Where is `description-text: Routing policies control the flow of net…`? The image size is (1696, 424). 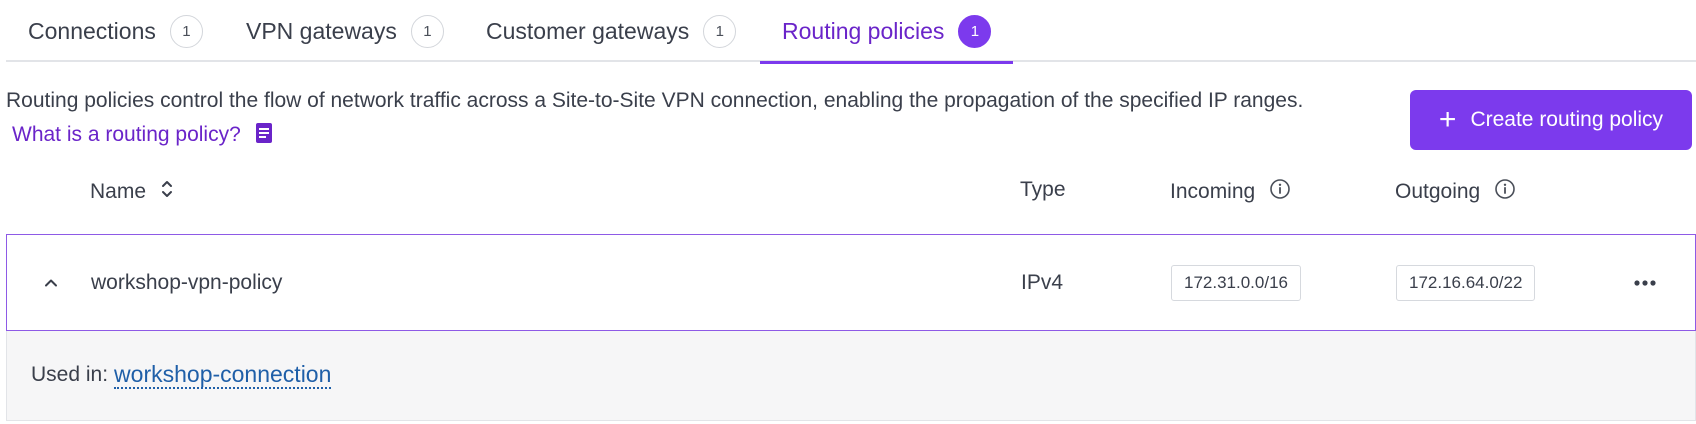
description-text: Routing policies control the flow of net… is located at coordinates (655, 100).